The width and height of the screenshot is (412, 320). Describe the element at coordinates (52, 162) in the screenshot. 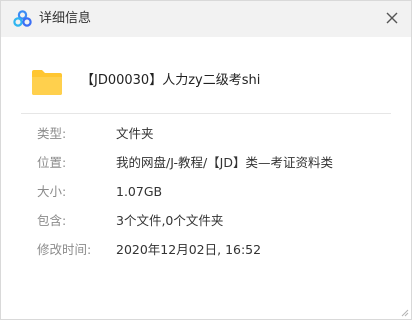

I see `detail-label: 位置:` at that location.